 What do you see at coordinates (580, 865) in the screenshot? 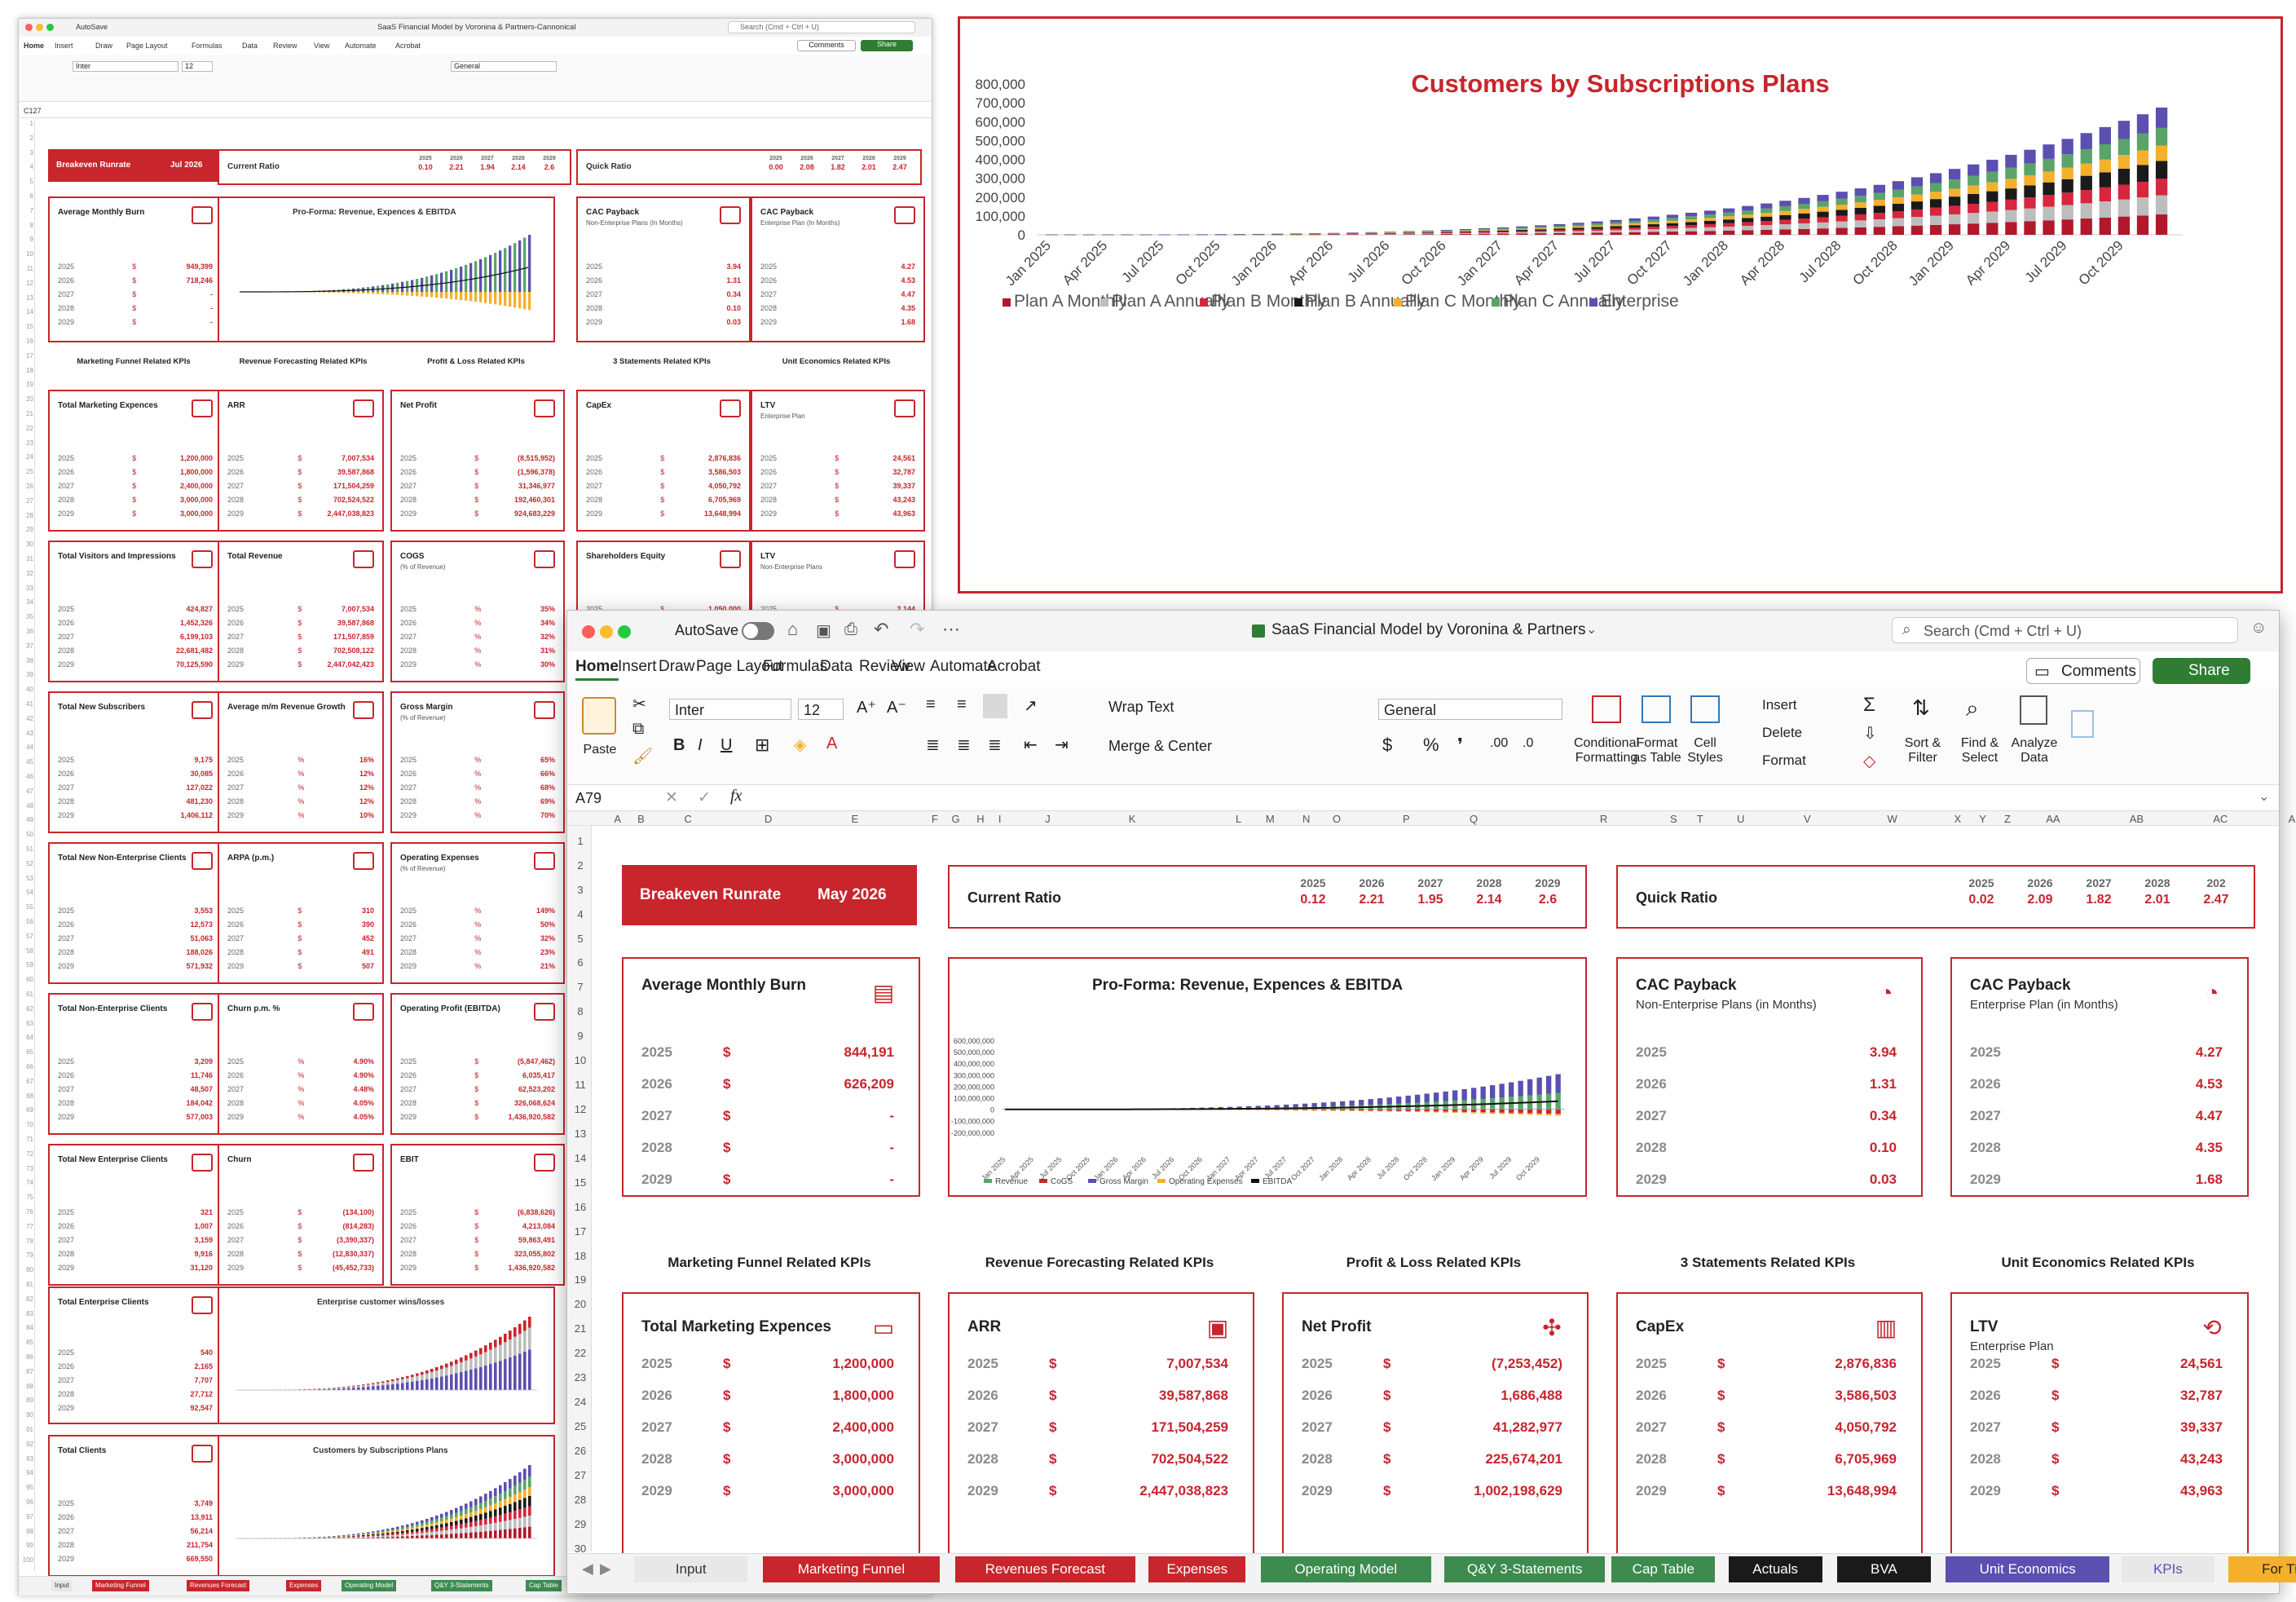
I see `row-header: 2` at bounding box center [580, 865].